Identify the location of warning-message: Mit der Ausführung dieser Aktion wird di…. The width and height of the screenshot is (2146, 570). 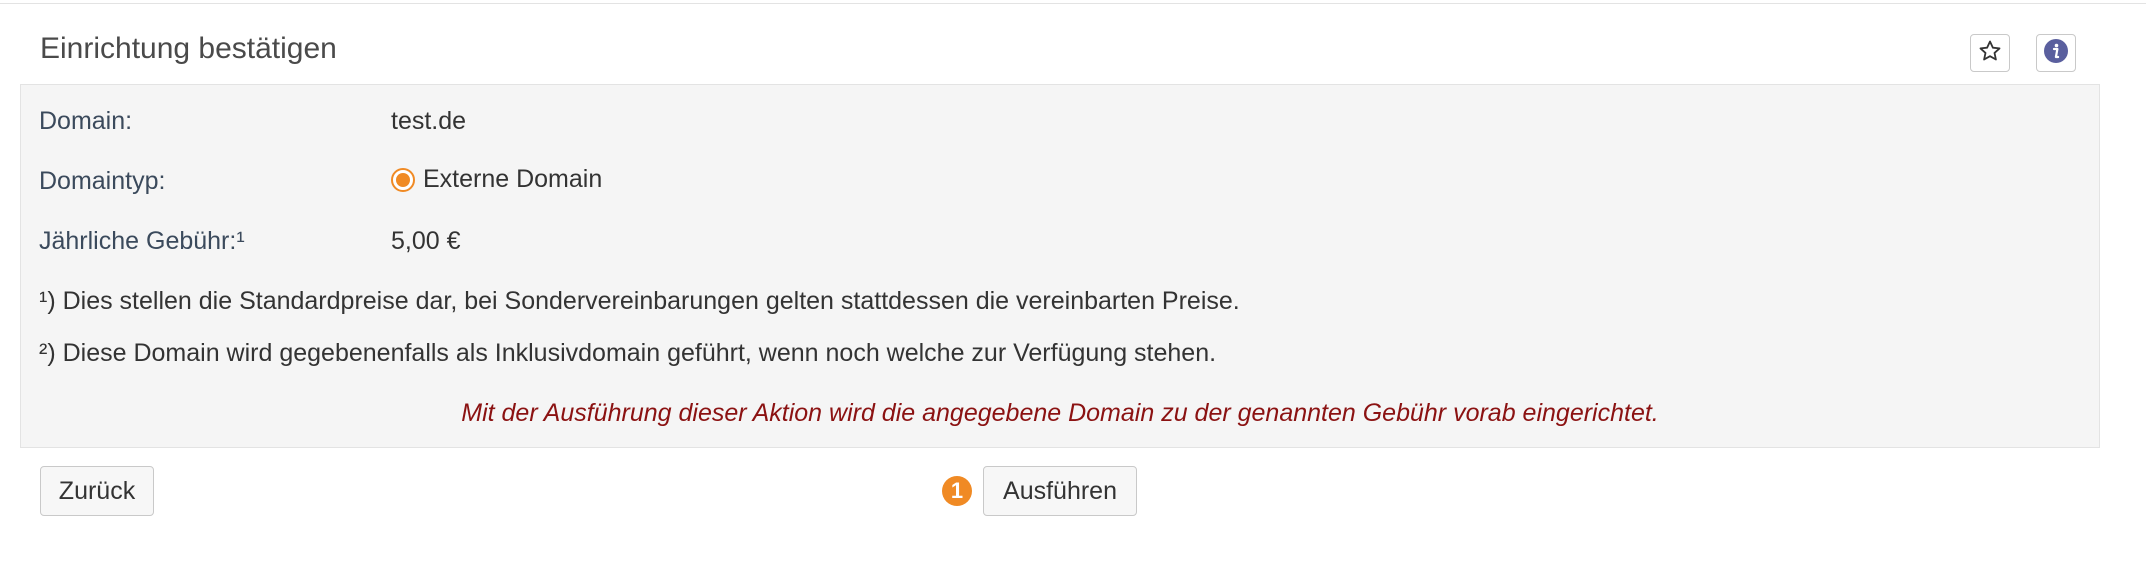
(1060, 413).